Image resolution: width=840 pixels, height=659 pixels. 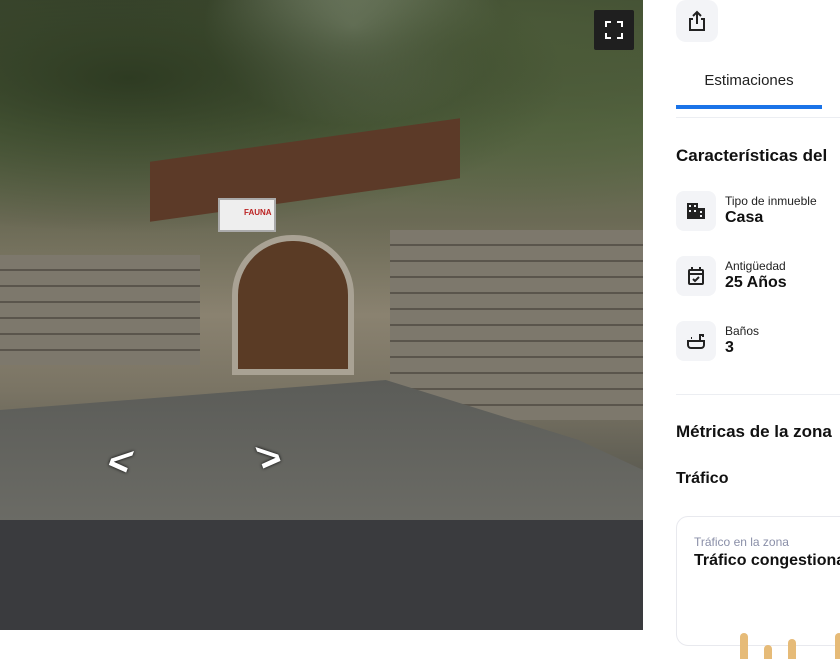 I want to click on wooden-door, so click(x=293, y=305).